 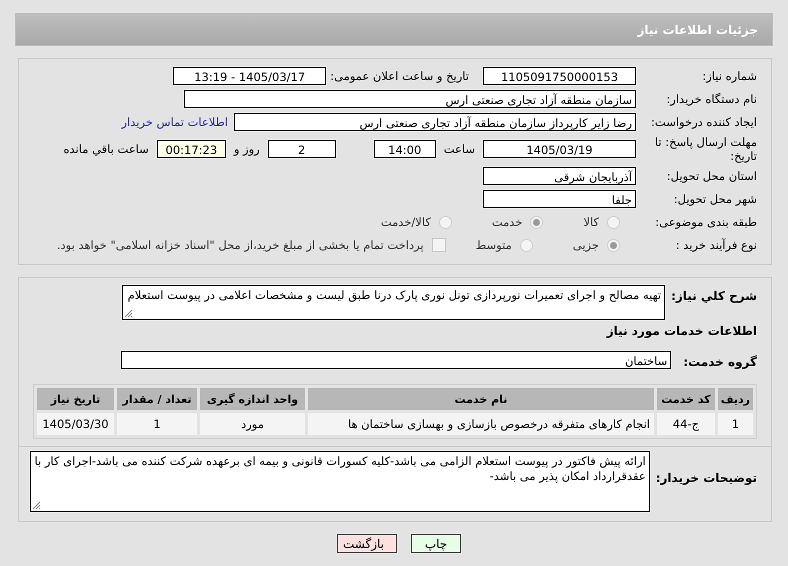 I want to click on description-text: تهیه مصالح و اجرای تعمیرات نورپردازی تونل نوری پارک درنا طبق لیست و مشخصات اعلامی در پیوست استعلام, so click(x=395, y=295).